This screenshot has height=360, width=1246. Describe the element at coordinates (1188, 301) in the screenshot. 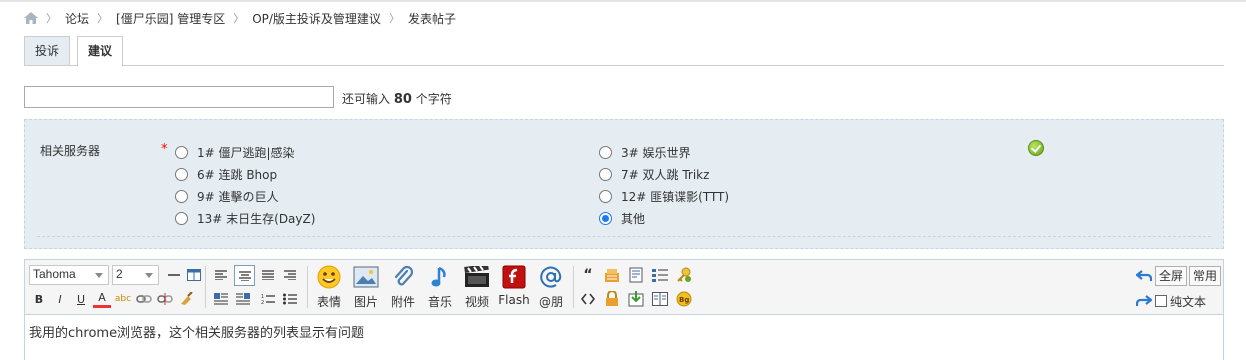

I see `plain-text-label: 纯文本` at that location.